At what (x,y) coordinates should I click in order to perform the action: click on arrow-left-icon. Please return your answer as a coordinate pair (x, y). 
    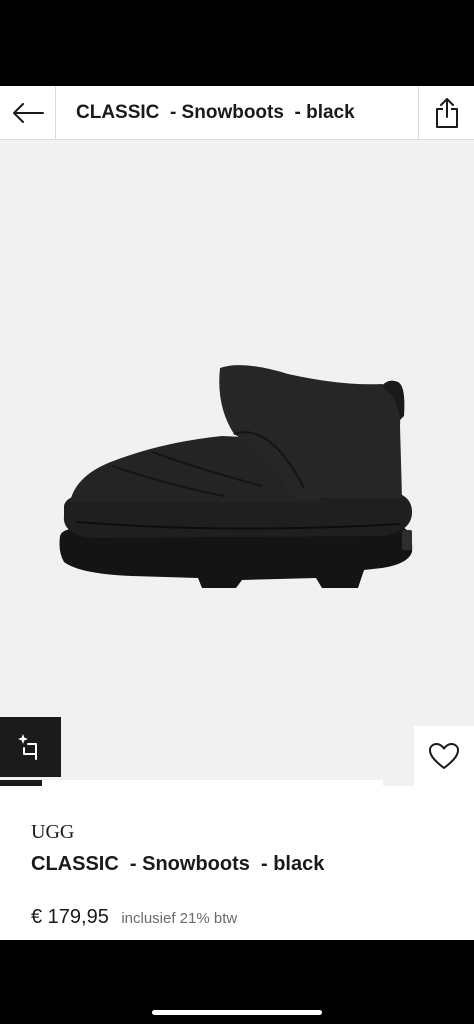
    Looking at the image, I should click on (28, 113).